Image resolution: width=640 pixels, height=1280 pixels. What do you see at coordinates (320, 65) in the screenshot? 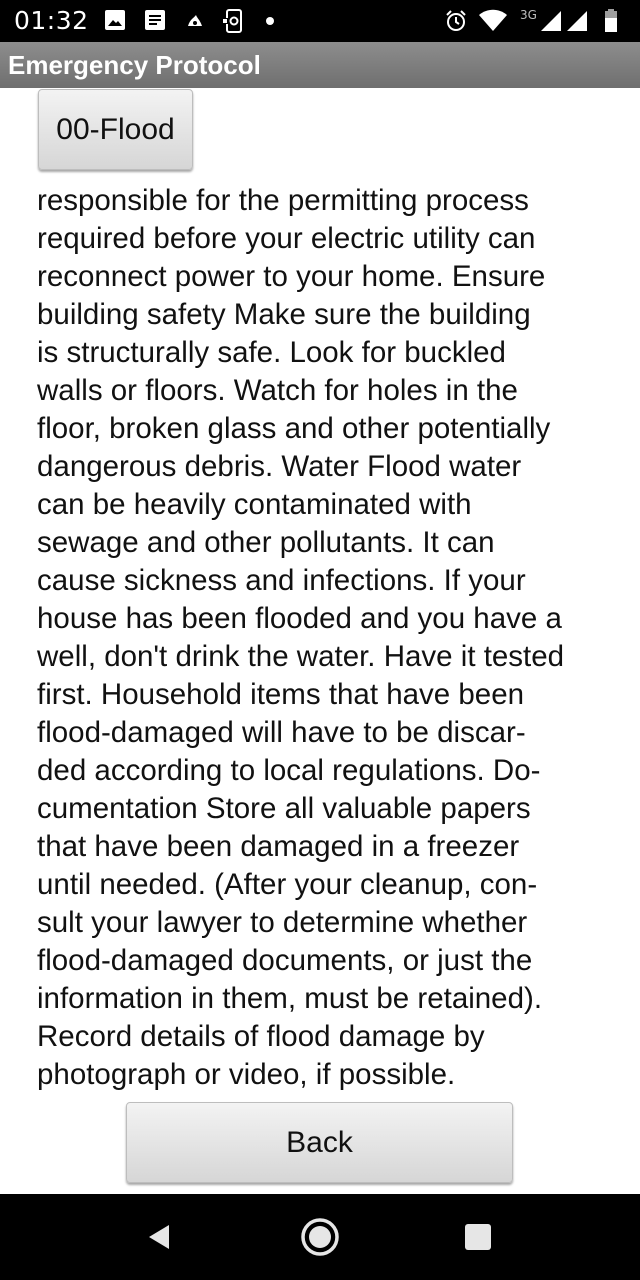
I see `title-bar: Emergency Protocol` at bounding box center [320, 65].